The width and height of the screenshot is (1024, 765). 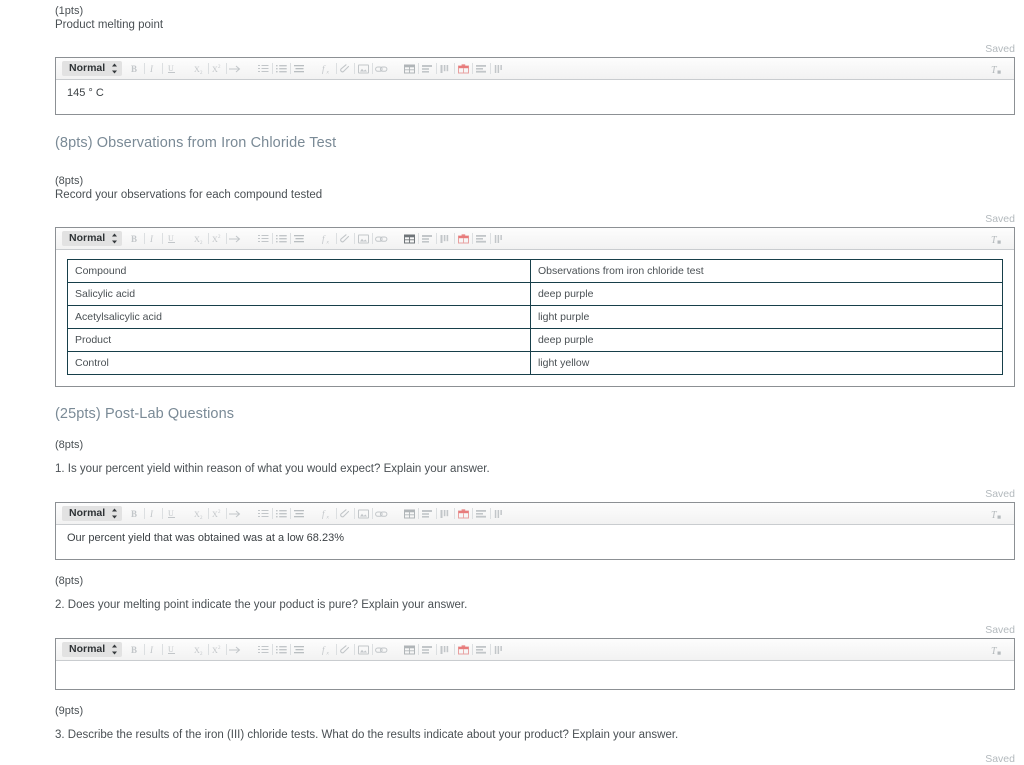 I want to click on editor-content: 145 ° C, so click(x=535, y=97).